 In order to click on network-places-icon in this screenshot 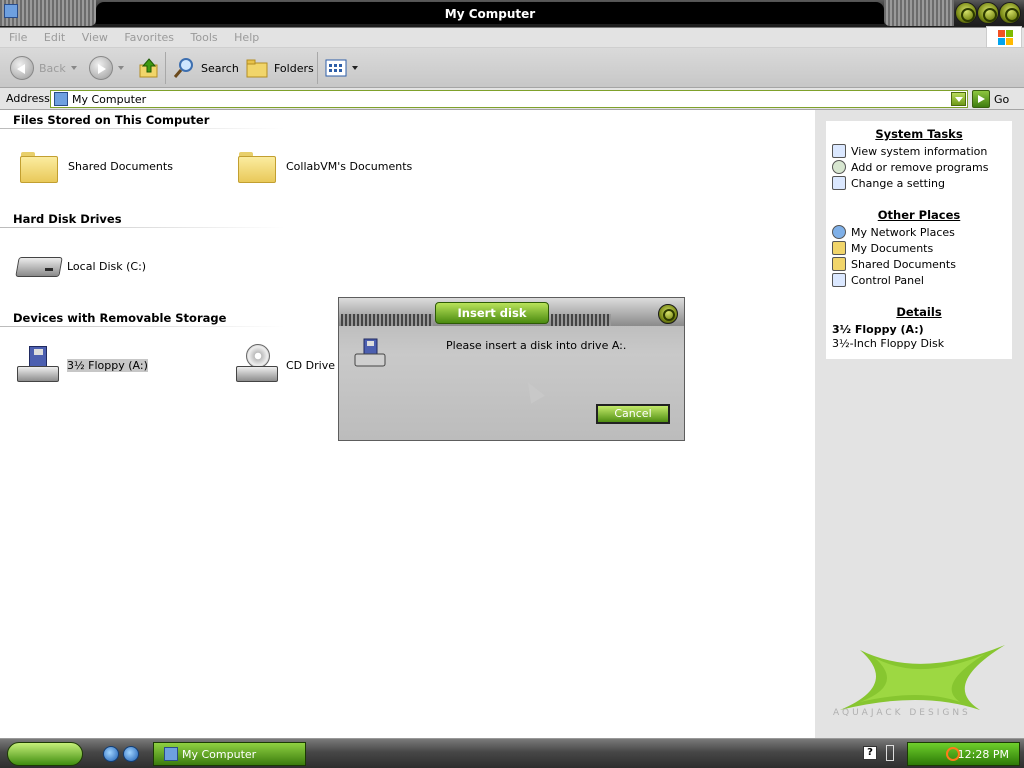, I will do `click(839, 232)`.